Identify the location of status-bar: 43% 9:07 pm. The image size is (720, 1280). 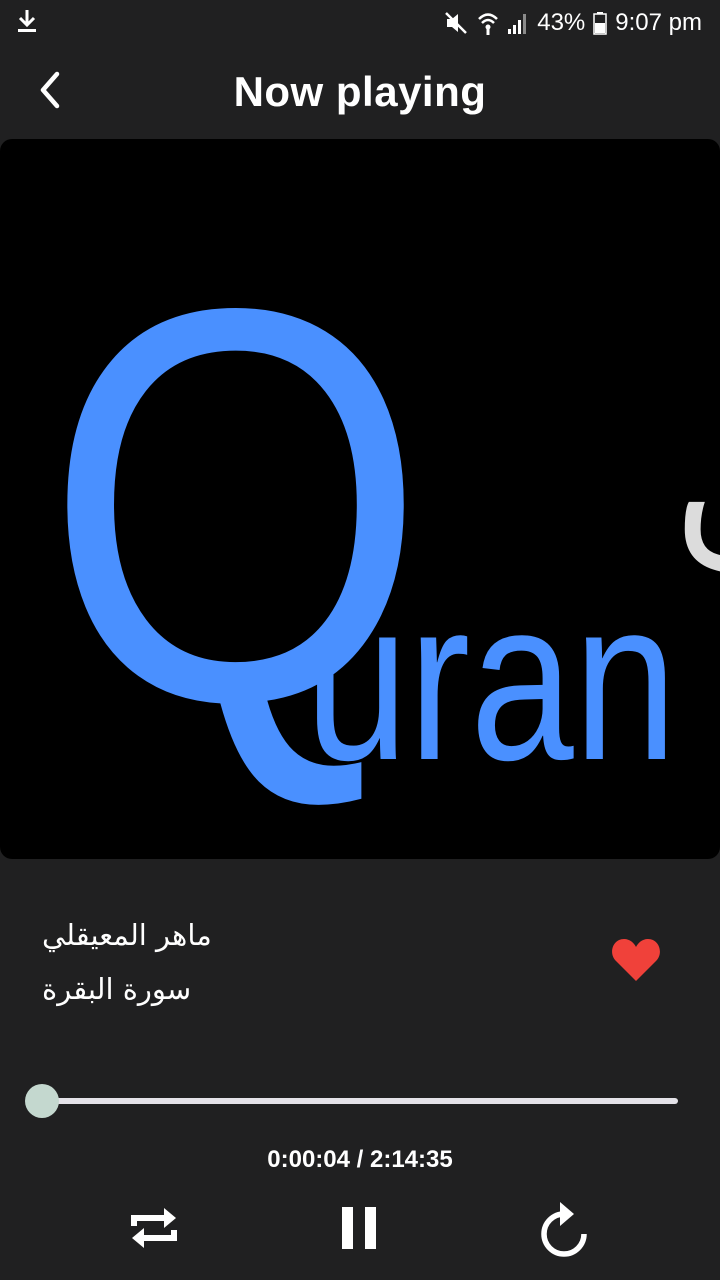
(360, 23).